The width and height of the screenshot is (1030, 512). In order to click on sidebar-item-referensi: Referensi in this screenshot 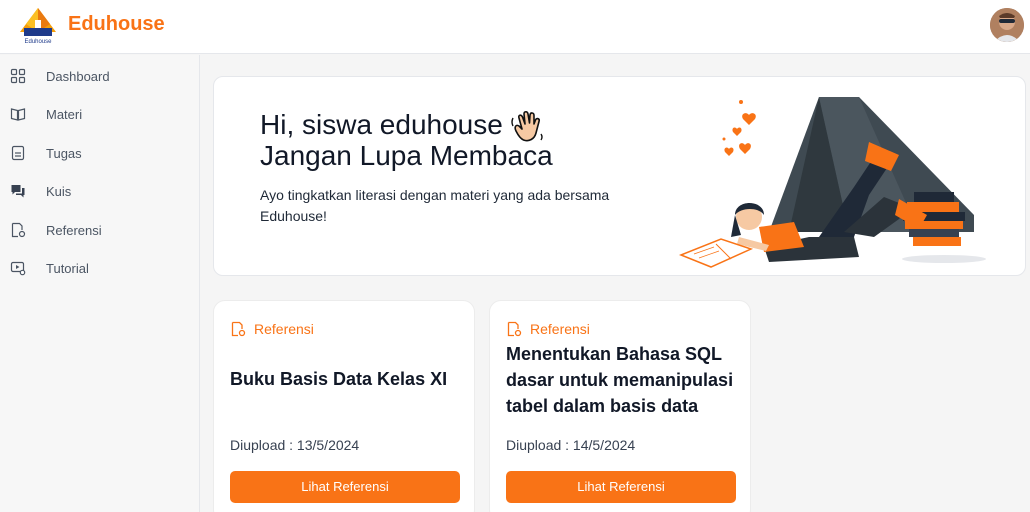, I will do `click(100, 230)`.